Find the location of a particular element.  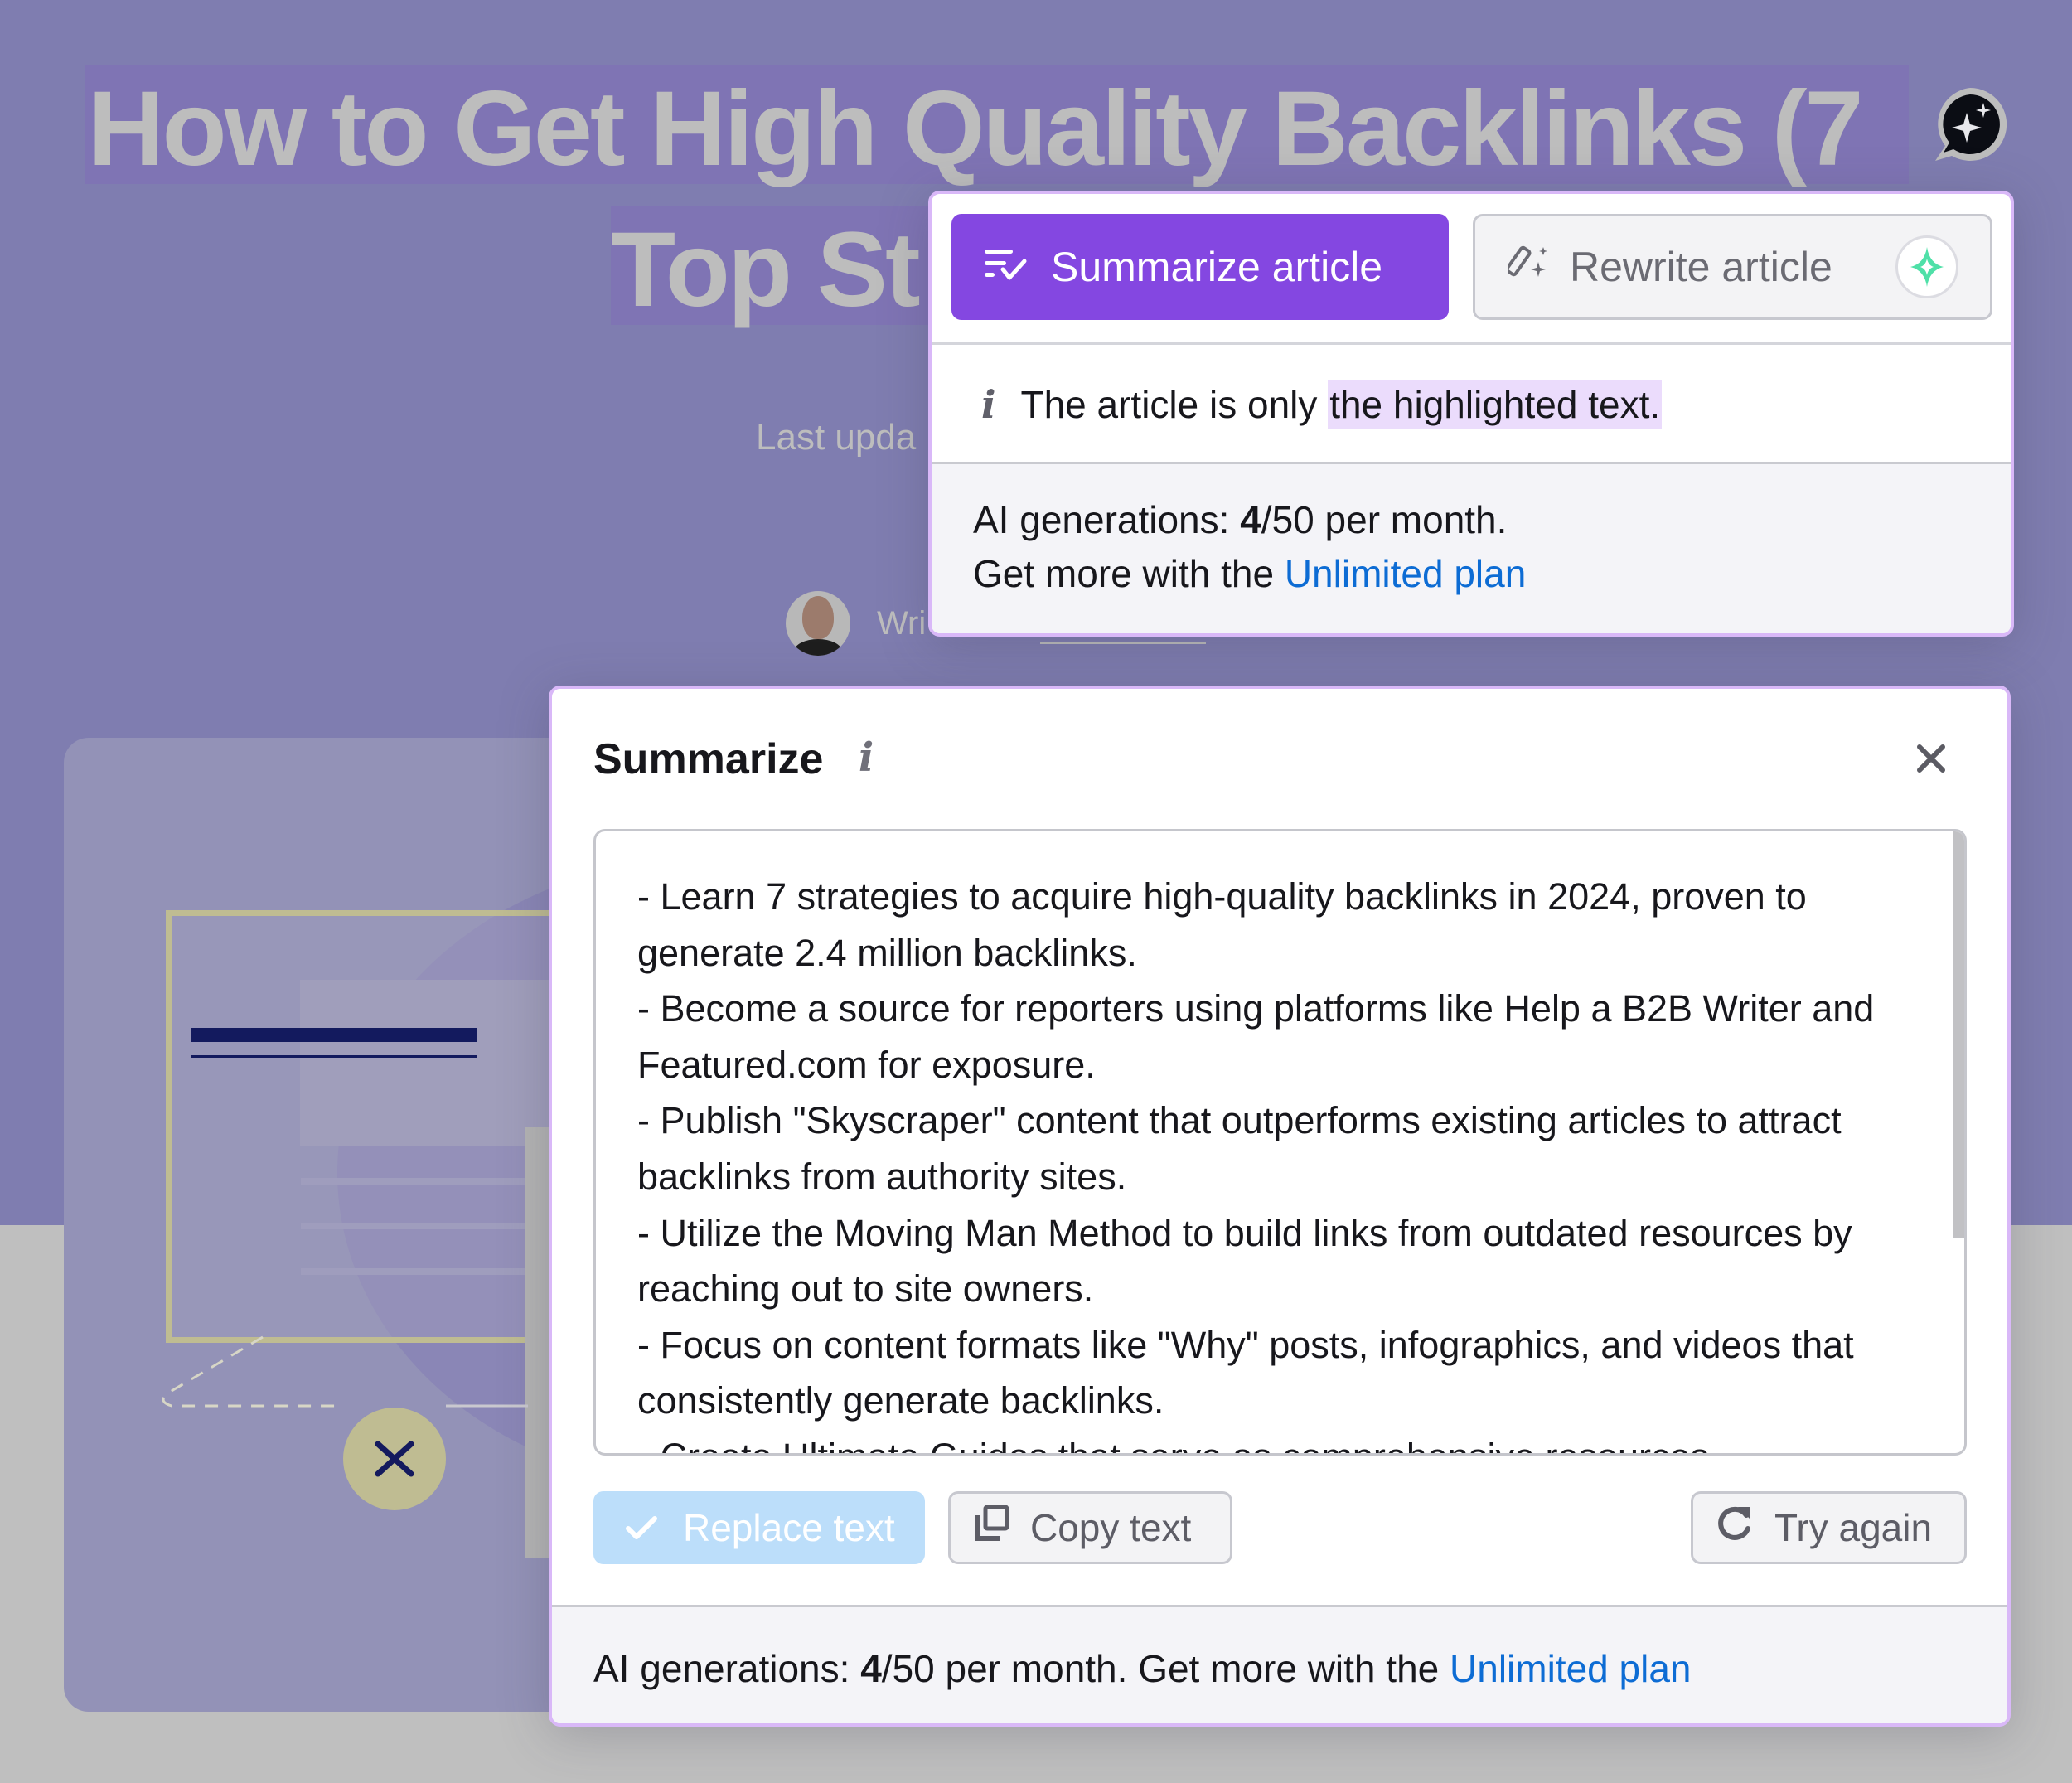

copy-text-button: Copy text is located at coordinates (1090, 1527).